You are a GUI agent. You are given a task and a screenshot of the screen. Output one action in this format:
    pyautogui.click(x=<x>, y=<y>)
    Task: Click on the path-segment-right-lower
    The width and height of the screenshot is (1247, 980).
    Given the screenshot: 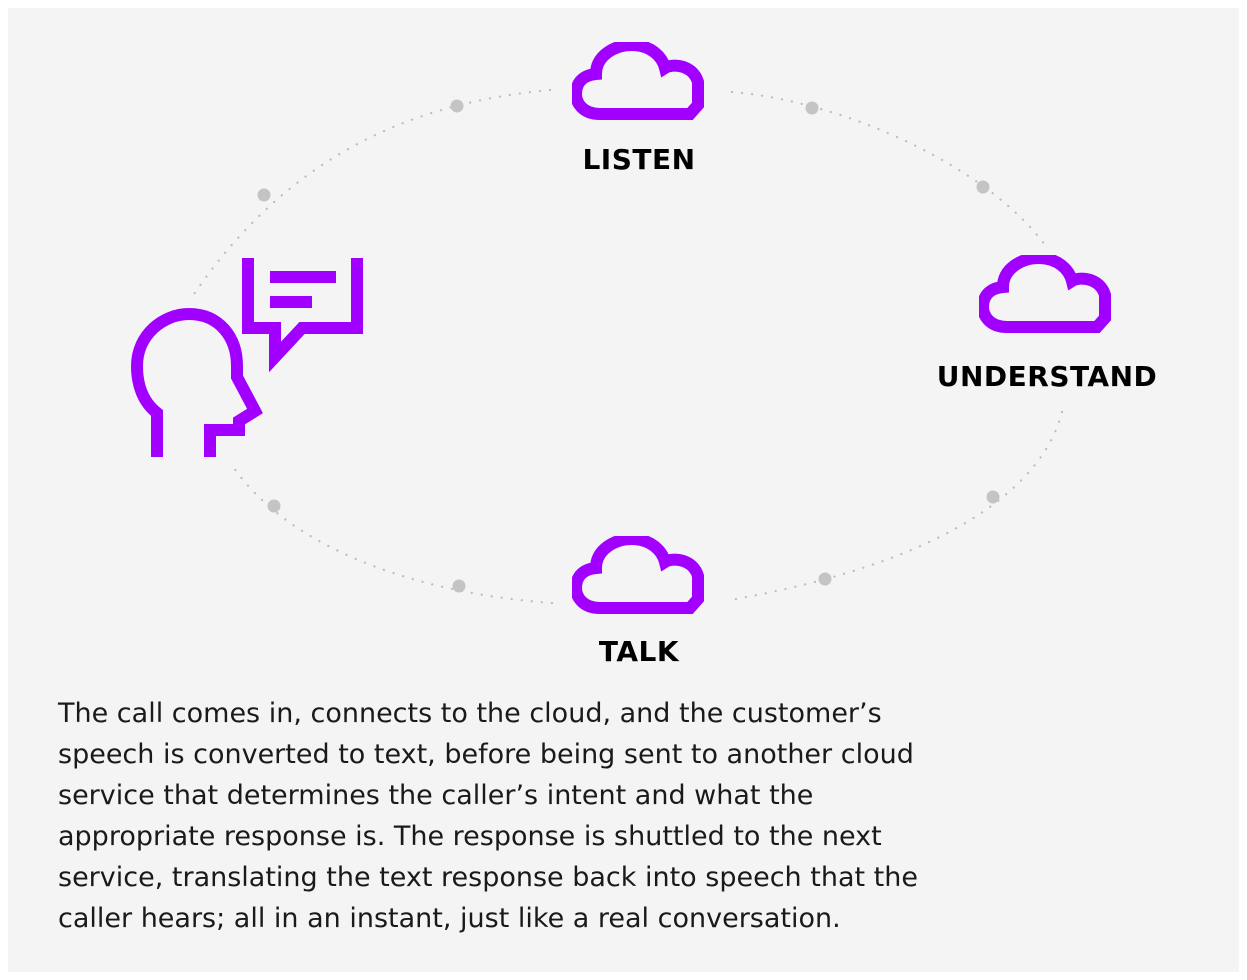 What is the action you would take?
    pyautogui.click(x=896, y=506)
    